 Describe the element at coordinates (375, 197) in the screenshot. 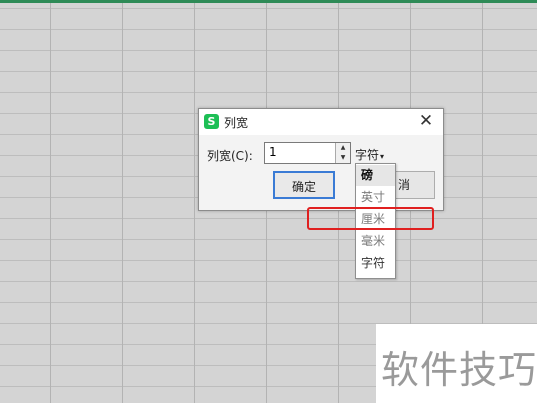

I see `unit-option-inch: 英寸` at that location.